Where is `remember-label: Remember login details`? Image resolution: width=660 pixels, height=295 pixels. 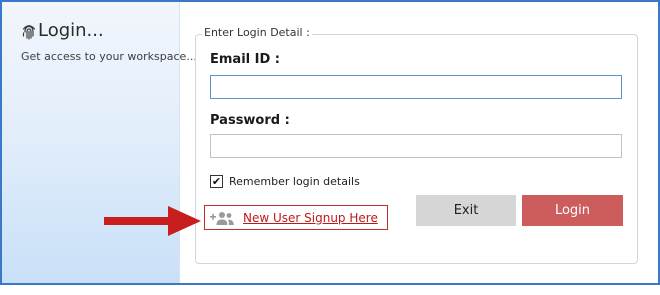
remember-label: Remember login details is located at coordinates (294, 181).